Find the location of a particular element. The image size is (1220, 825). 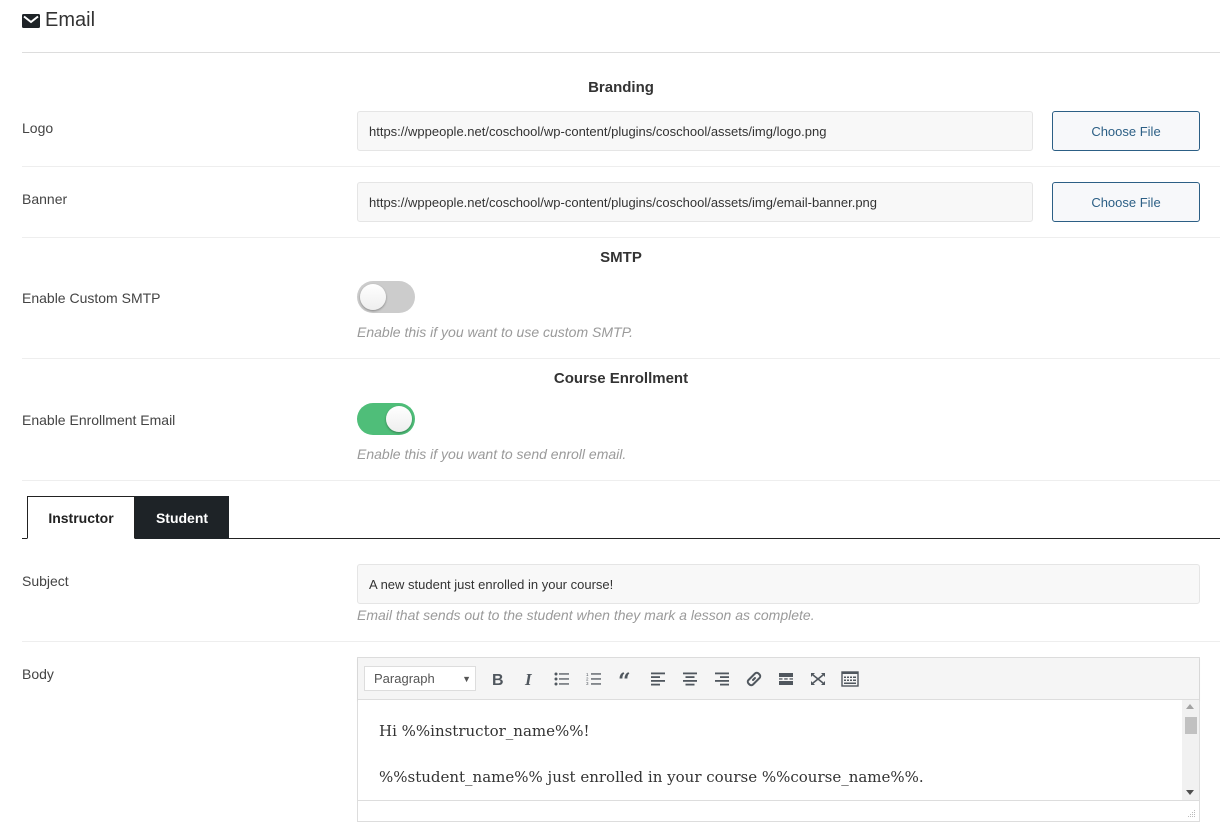

banner-label: Banner is located at coordinates (45, 199).